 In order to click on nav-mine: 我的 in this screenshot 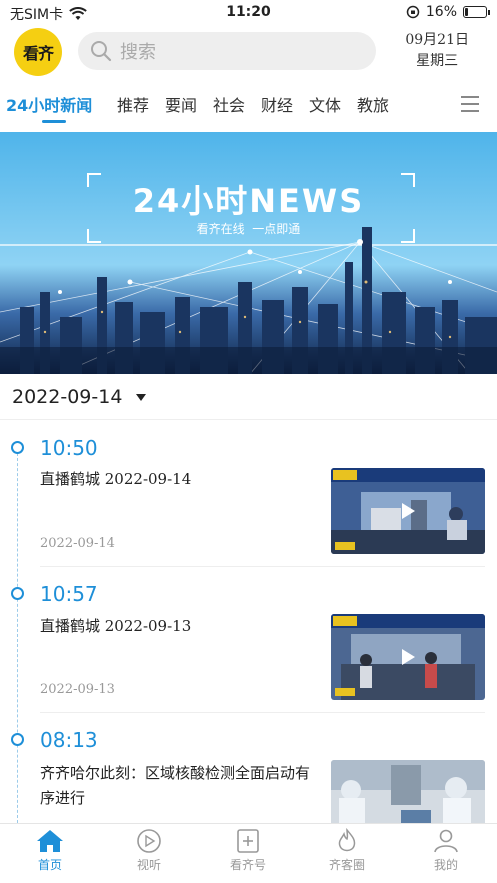, I will do `click(446, 850)`.